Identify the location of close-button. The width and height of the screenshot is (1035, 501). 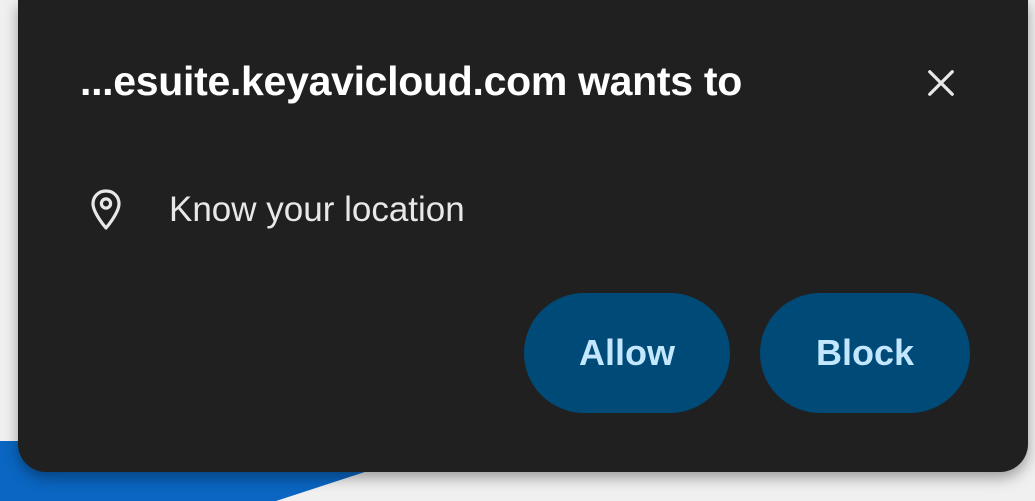
(941, 83).